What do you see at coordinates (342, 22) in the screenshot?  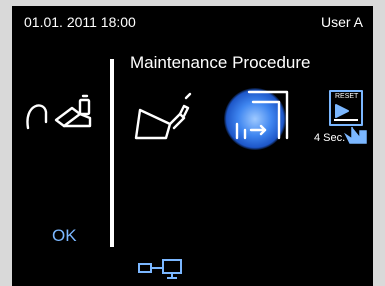 I see `user-name: User A` at bounding box center [342, 22].